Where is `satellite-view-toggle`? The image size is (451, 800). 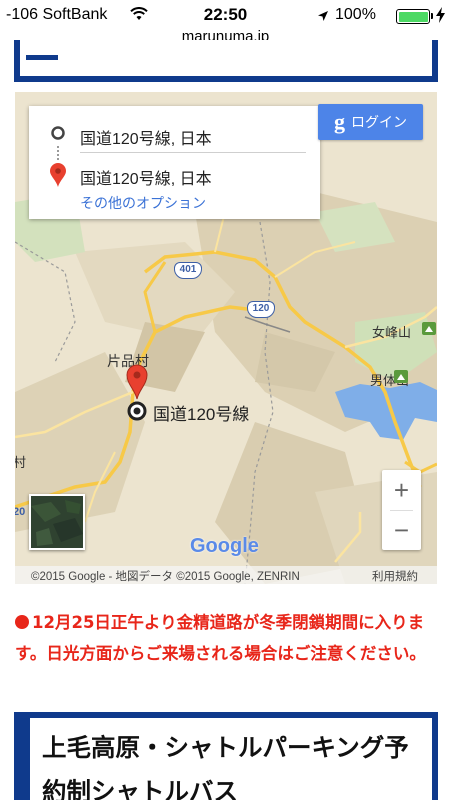
satellite-view-toggle is located at coordinates (57, 522).